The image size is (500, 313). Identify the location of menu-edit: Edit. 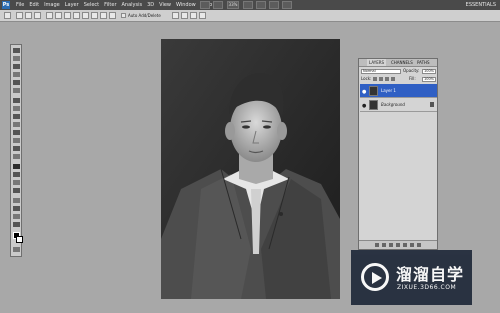
(34, 5).